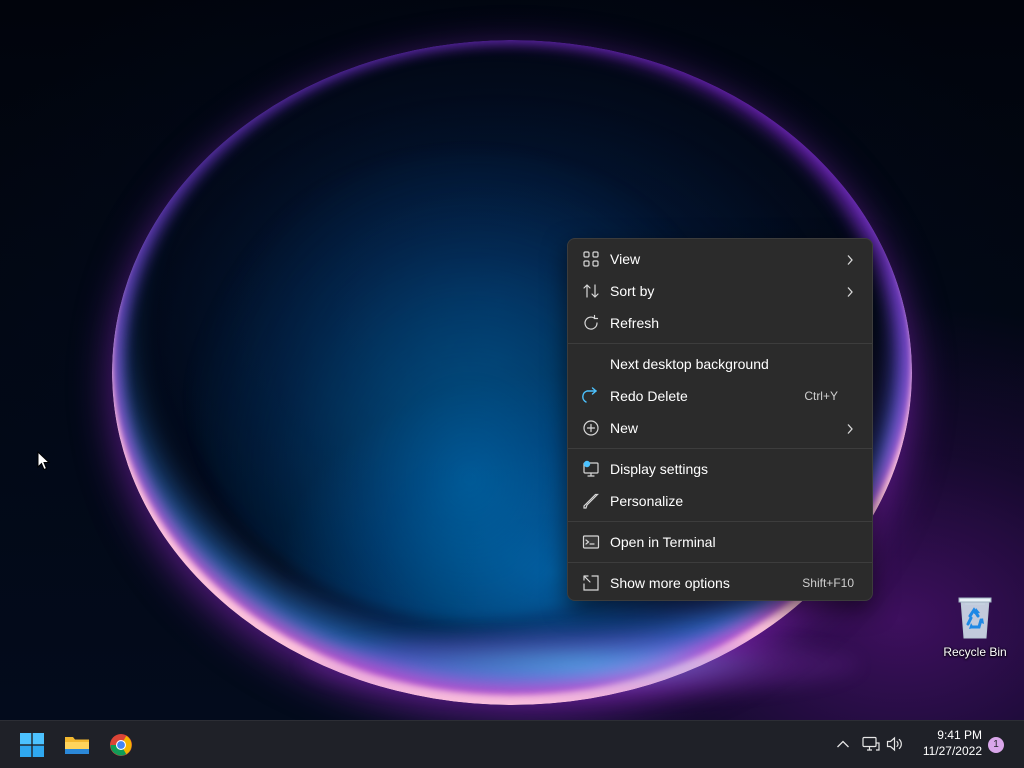 The width and height of the screenshot is (1024, 768). Describe the element at coordinates (591, 396) in the screenshot. I see `redo-icon` at that location.